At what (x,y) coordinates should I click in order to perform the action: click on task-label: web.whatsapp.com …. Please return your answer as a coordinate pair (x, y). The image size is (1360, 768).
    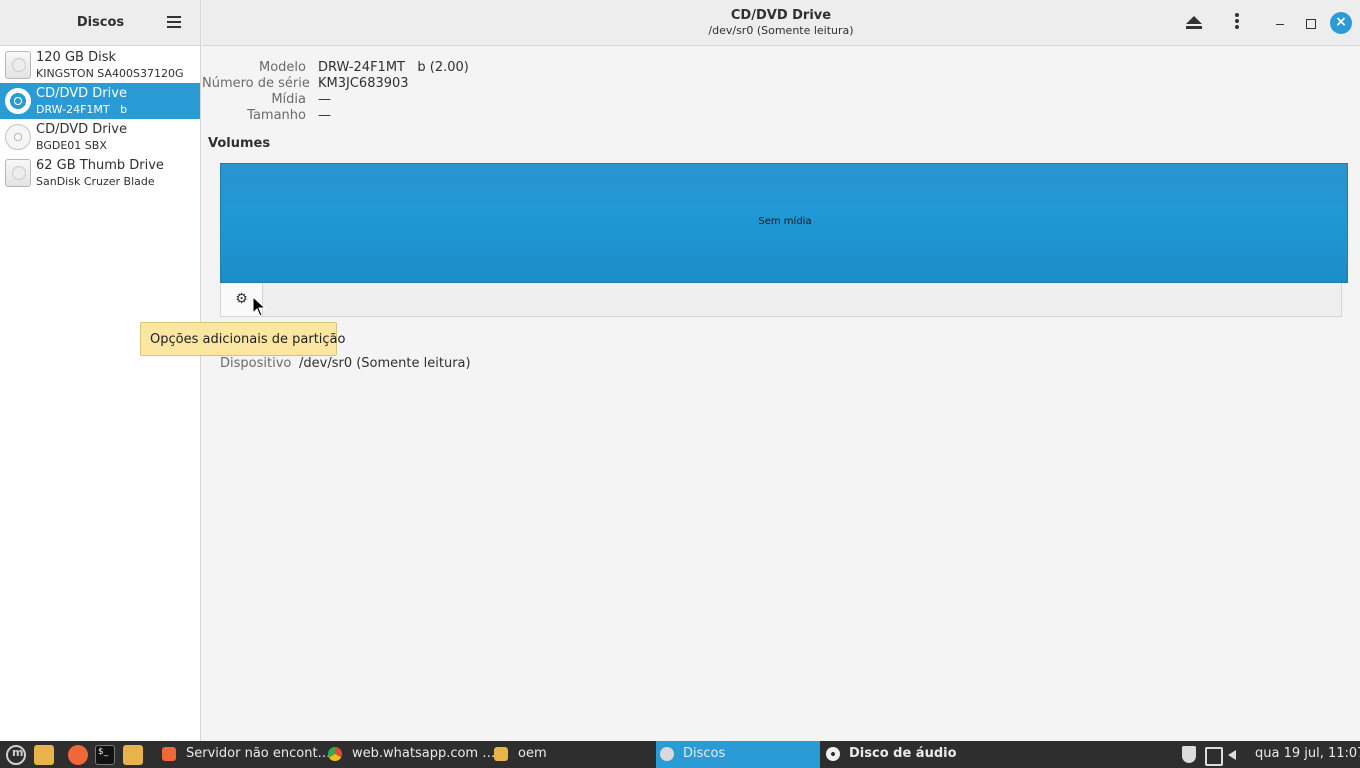
    Looking at the image, I should click on (424, 753).